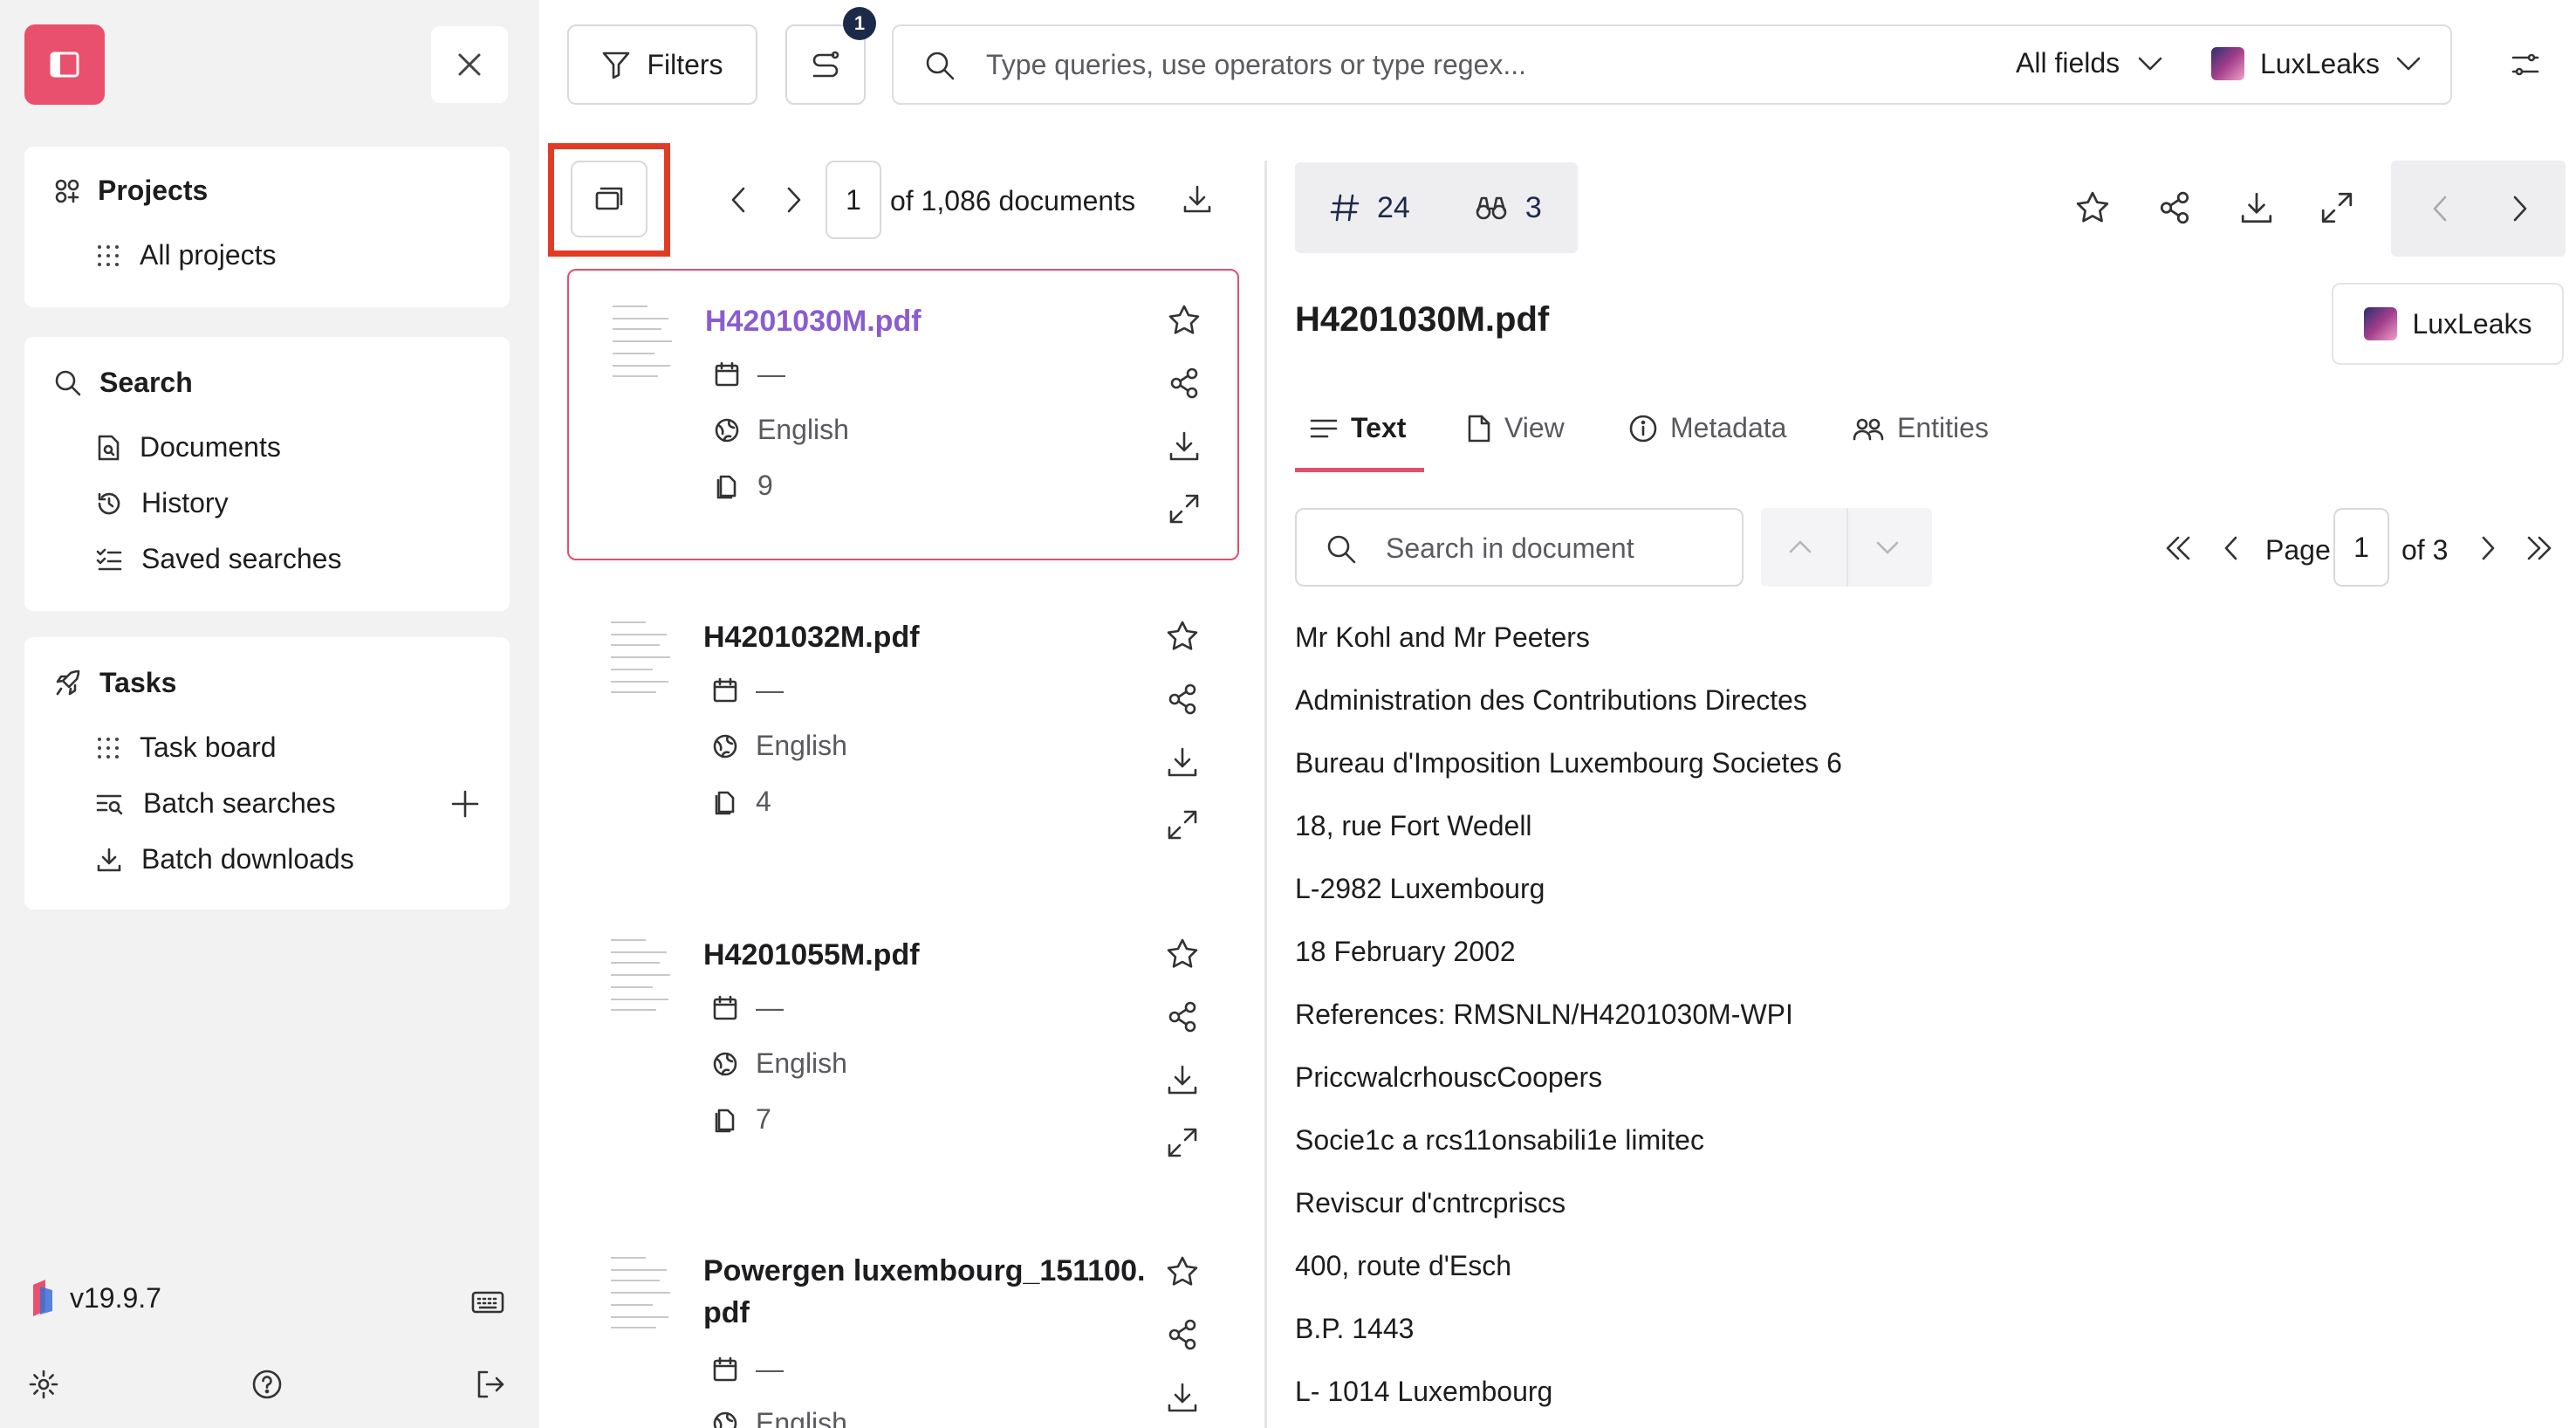  What do you see at coordinates (219, 559) in the screenshot?
I see `sidebar-item-saved-searches: Saved searches` at bounding box center [219, 559].